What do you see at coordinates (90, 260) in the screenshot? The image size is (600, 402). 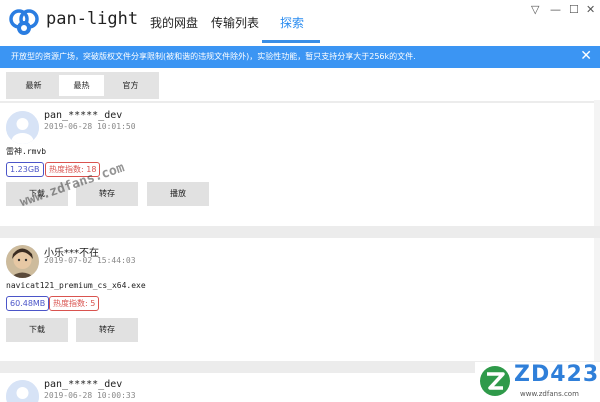 I see `post-date: 2019-07-02 15:44:03` at bounding box center [90, 260].